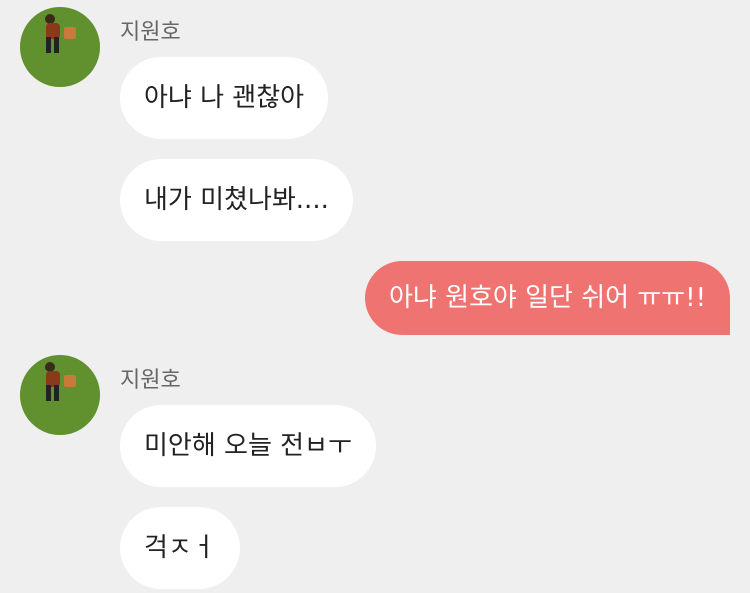 The height and width of the screenshot is (593, 750). Describe the element at coordinates (248, 446) in the screenshot. I see `message-bubble: 미안해 오늘 전ㅂㅜ` at that location.